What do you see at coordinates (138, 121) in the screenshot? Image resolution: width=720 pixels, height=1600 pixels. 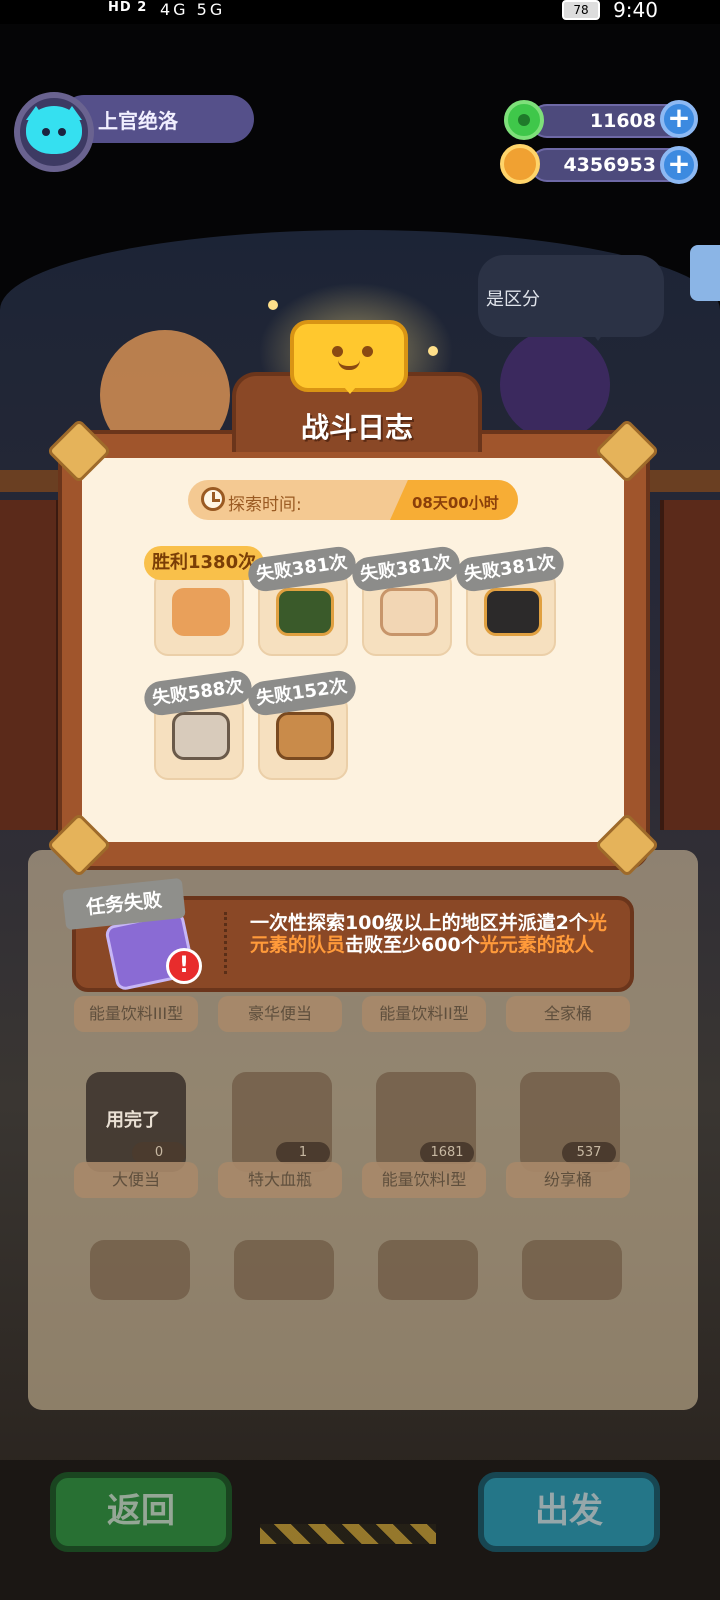 I see `player-name: 上官绝洛` at bounding box center [138, 121].